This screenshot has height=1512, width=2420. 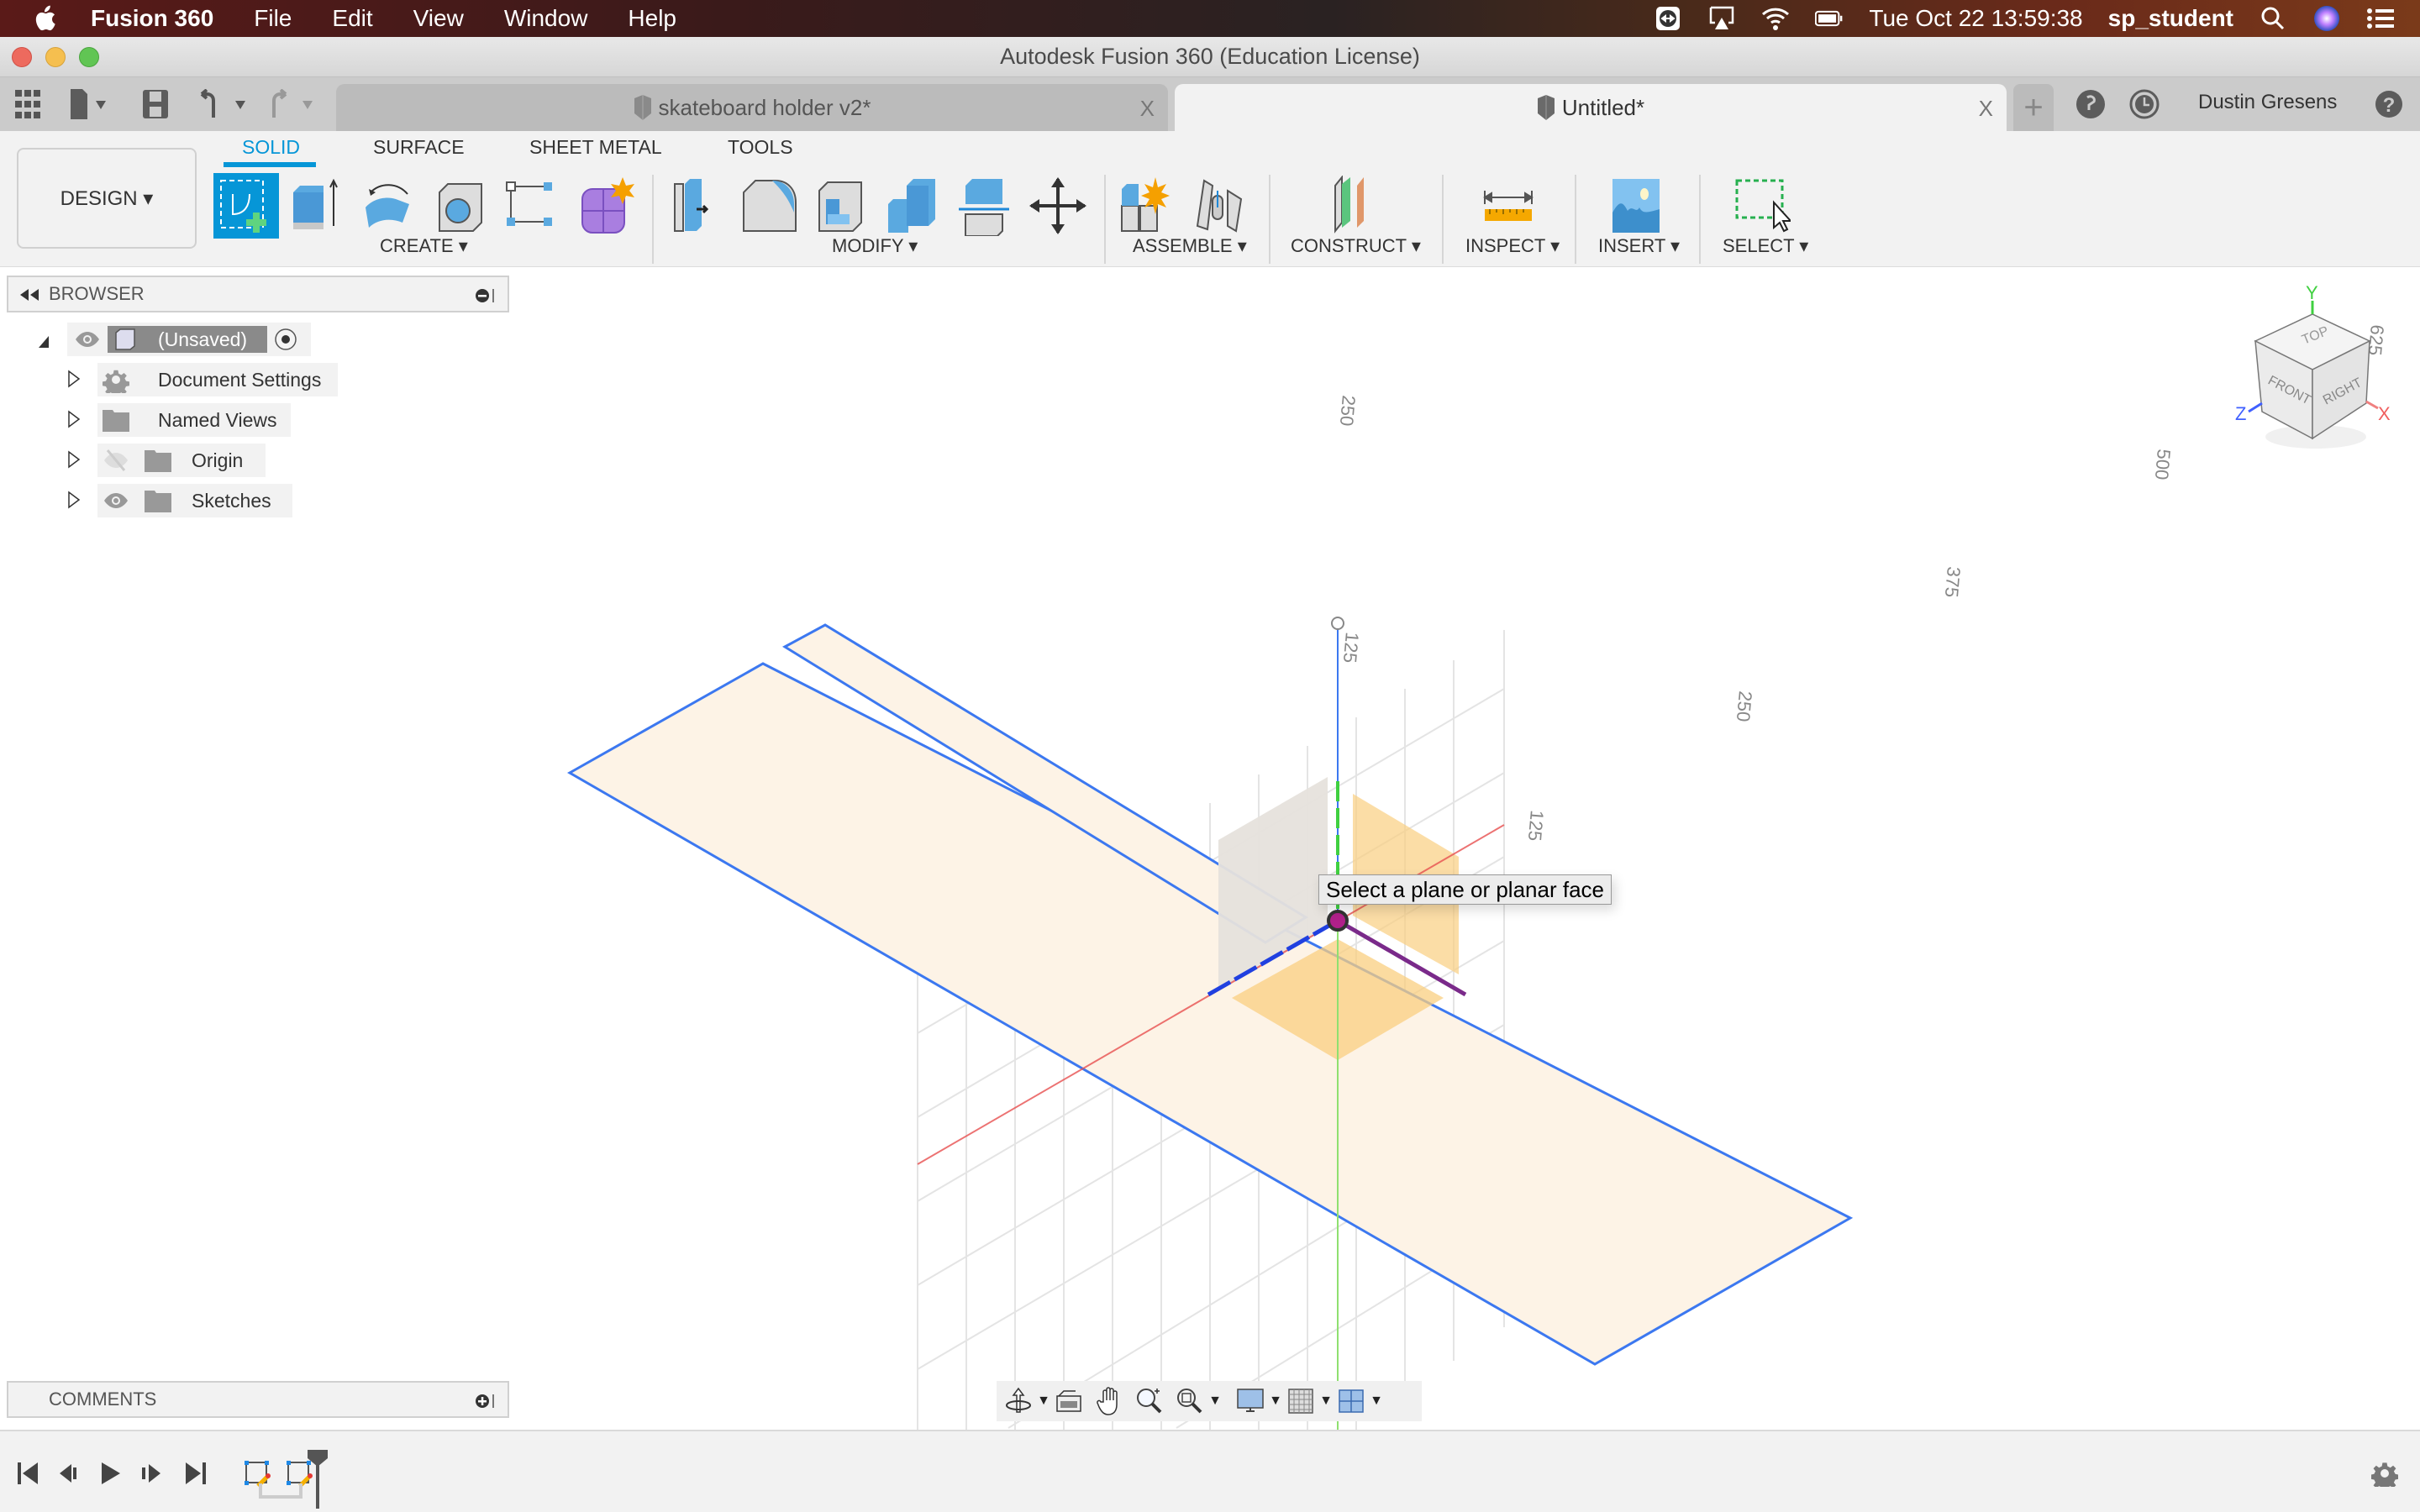 What do you see at coordinates (1976, 18) in the screenshot?
I see `clock: Tue Oct 22 13:59:38` at bounding box center [1976, 18].